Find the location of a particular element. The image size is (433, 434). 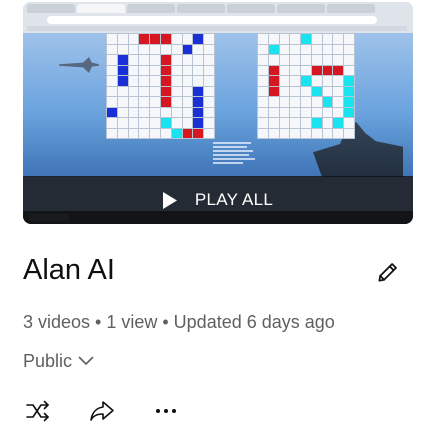

shuffle-button is located at coordinates (38, 411).